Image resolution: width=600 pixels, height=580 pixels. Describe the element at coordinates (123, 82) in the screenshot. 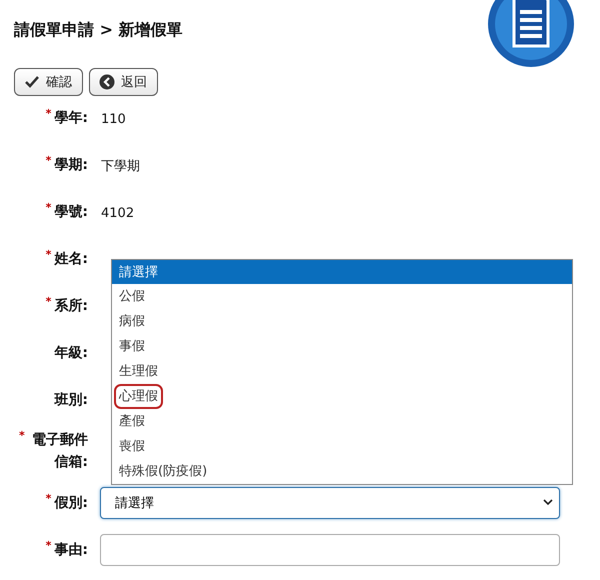

I see `back-button: 返回` at that location.